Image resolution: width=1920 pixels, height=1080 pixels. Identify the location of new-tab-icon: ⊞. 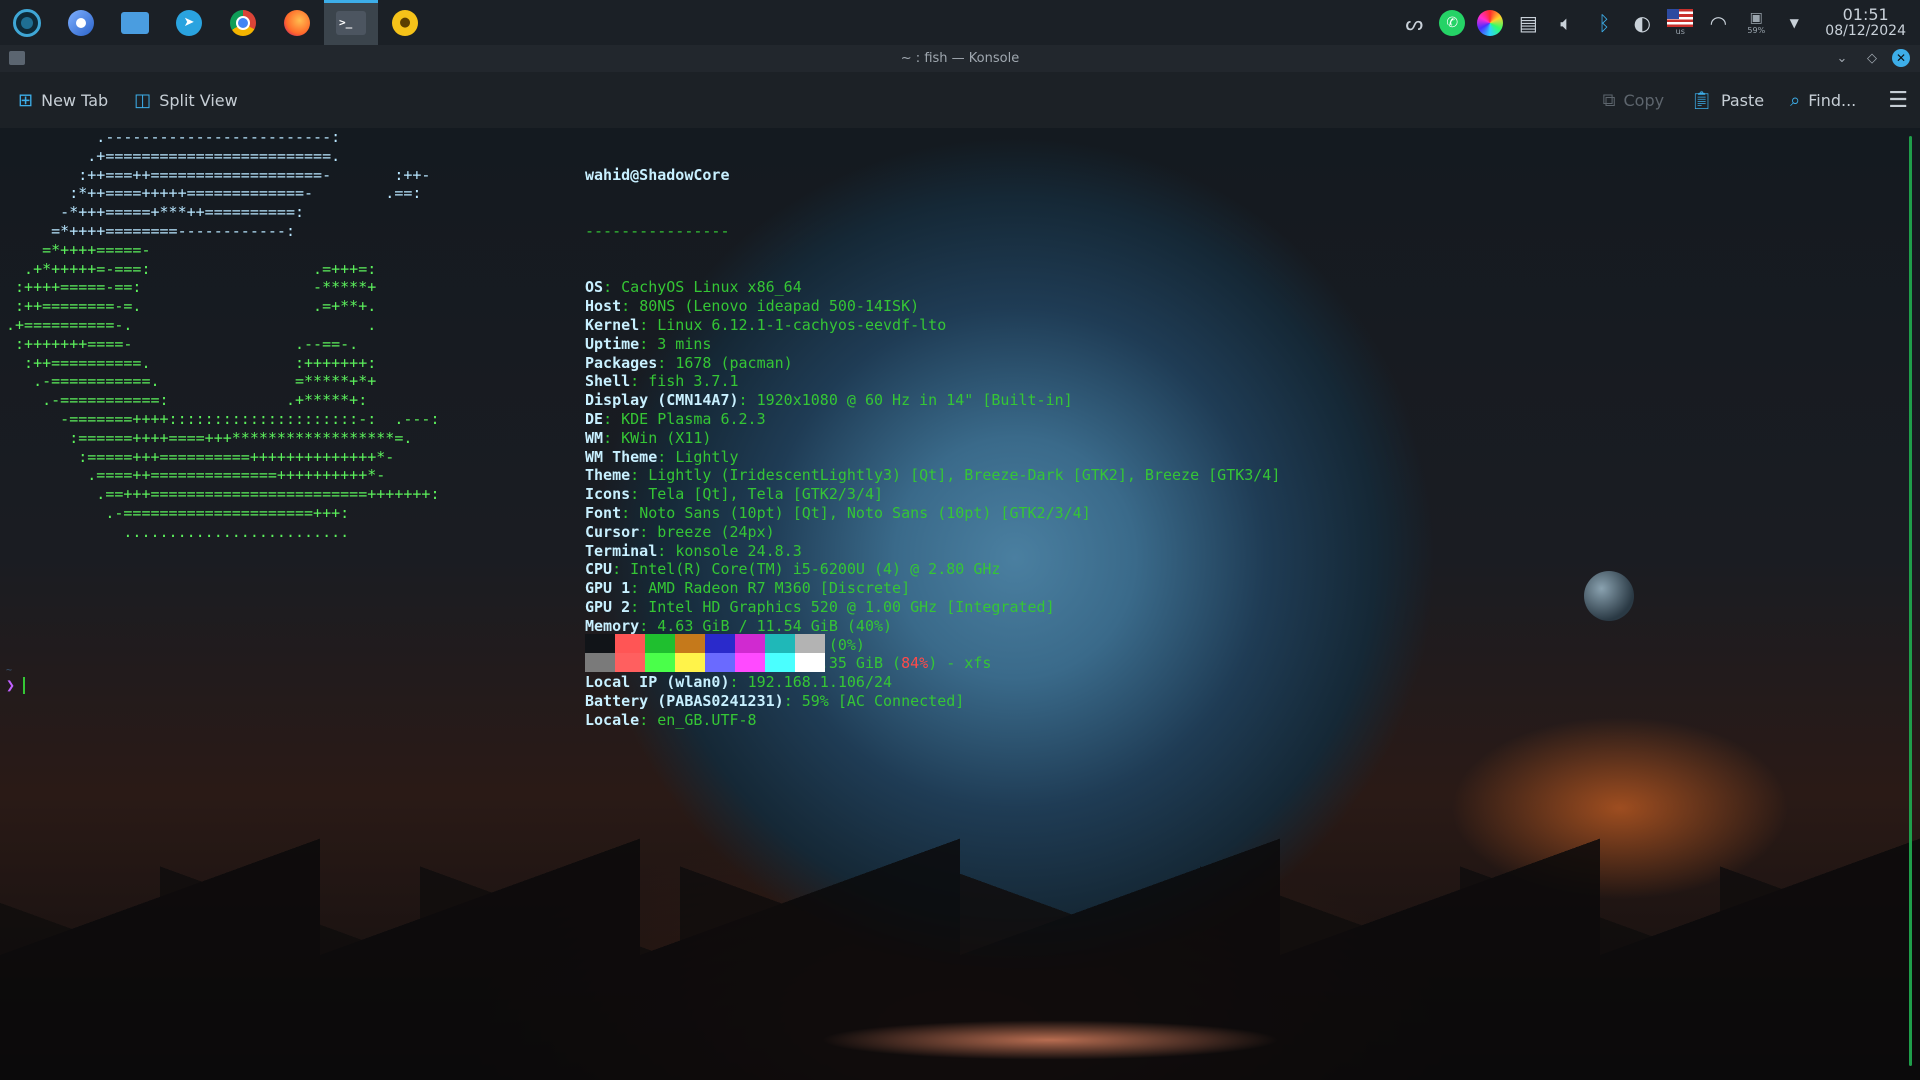
(26, 100).